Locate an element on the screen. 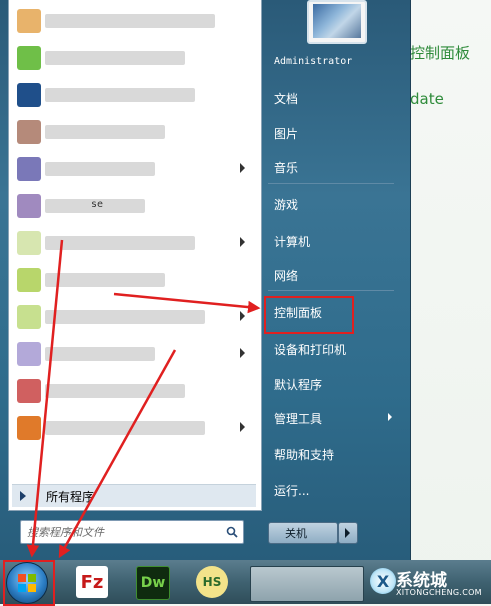 The width and height of the screenshot is (491, 606). hs-taskbar-icon: HS is located at coordinates (212, 582).